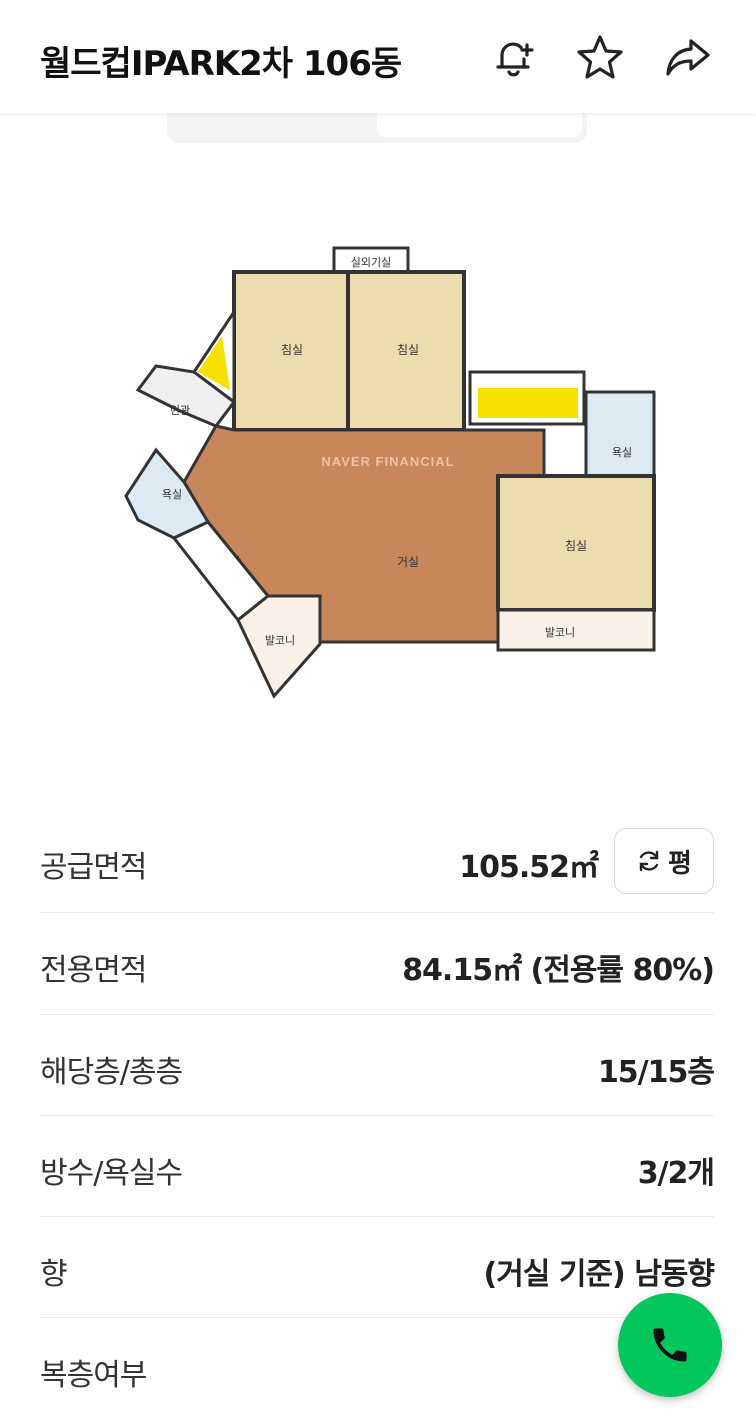 The height and width of the screenshot is (1419, 756). I want to click on room-bedroom-2: 침실, so click(408, 350).